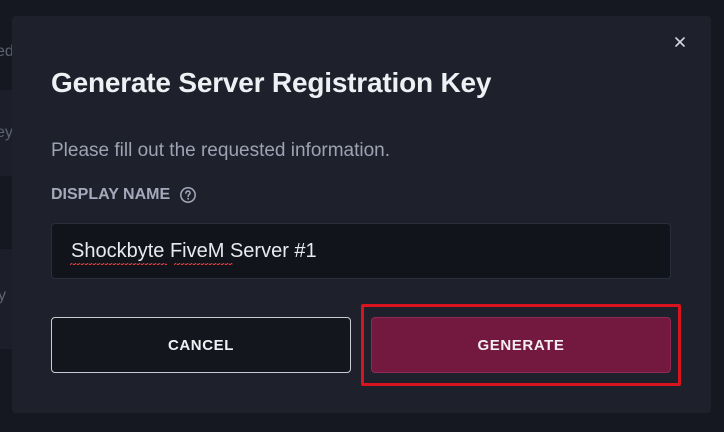  What do you see at coordinates (361, 251) in the screenshot?
I see `display-name-input` at bounding box center [361, 251].